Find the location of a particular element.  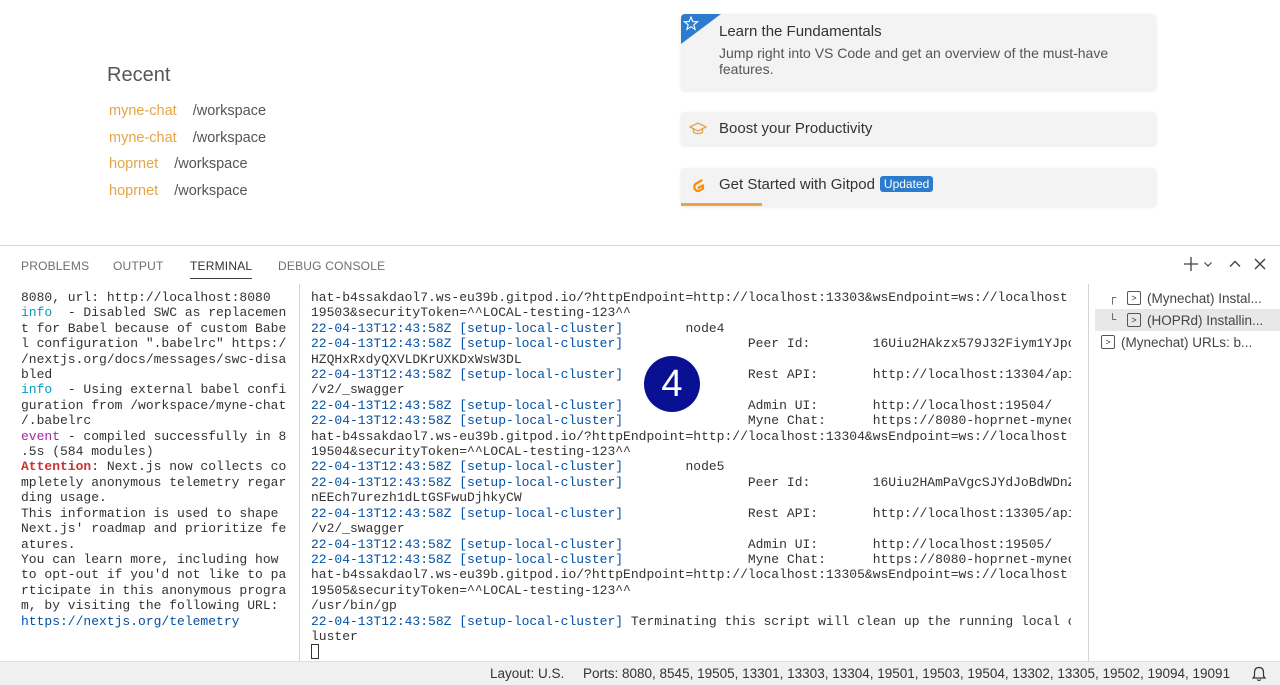

tab-output: OUTPUT is located at coordinates (138, 266).